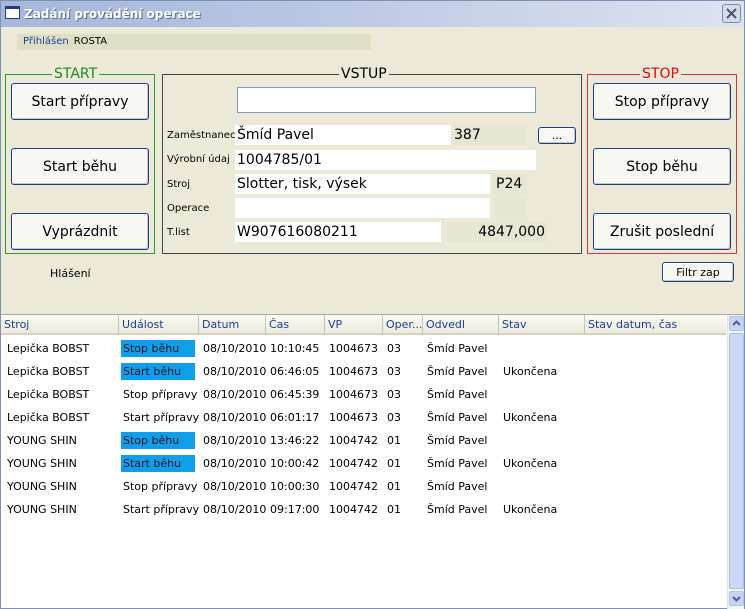 This screenshot has width=745, height=609. I want to click on close-icon, so click(731, 13).